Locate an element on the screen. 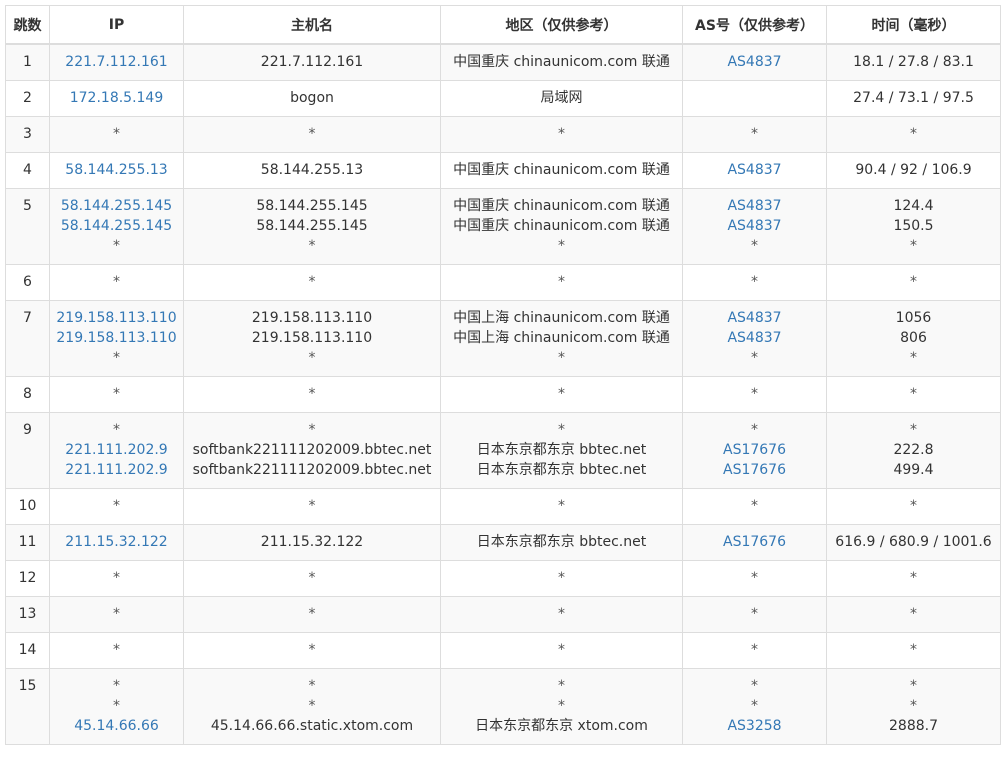 This screenshot has height=757, width=1005. ip-cell: 211.15.32.122 is located at coordinates (116, 542).